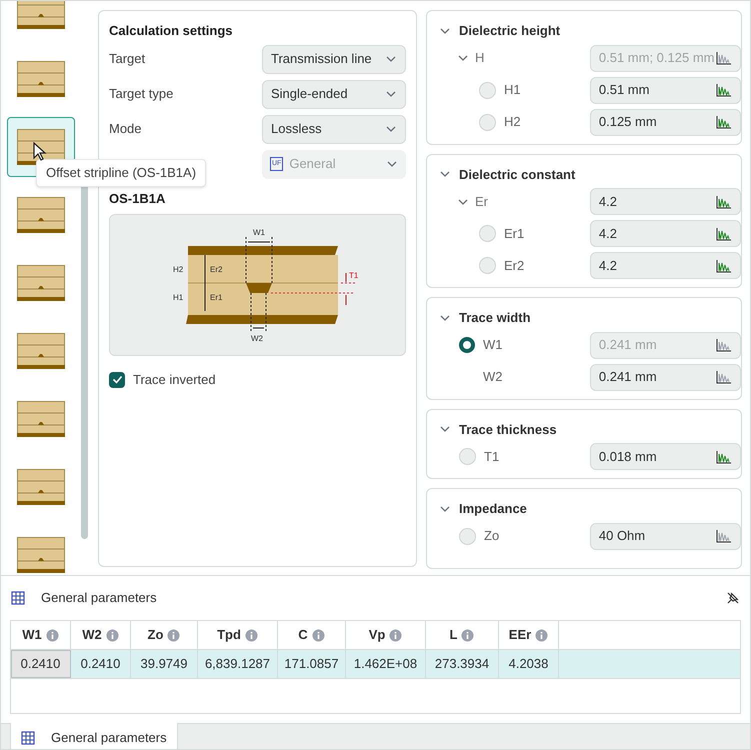  I want to click on section-title: Impedance, so click(493, 509).